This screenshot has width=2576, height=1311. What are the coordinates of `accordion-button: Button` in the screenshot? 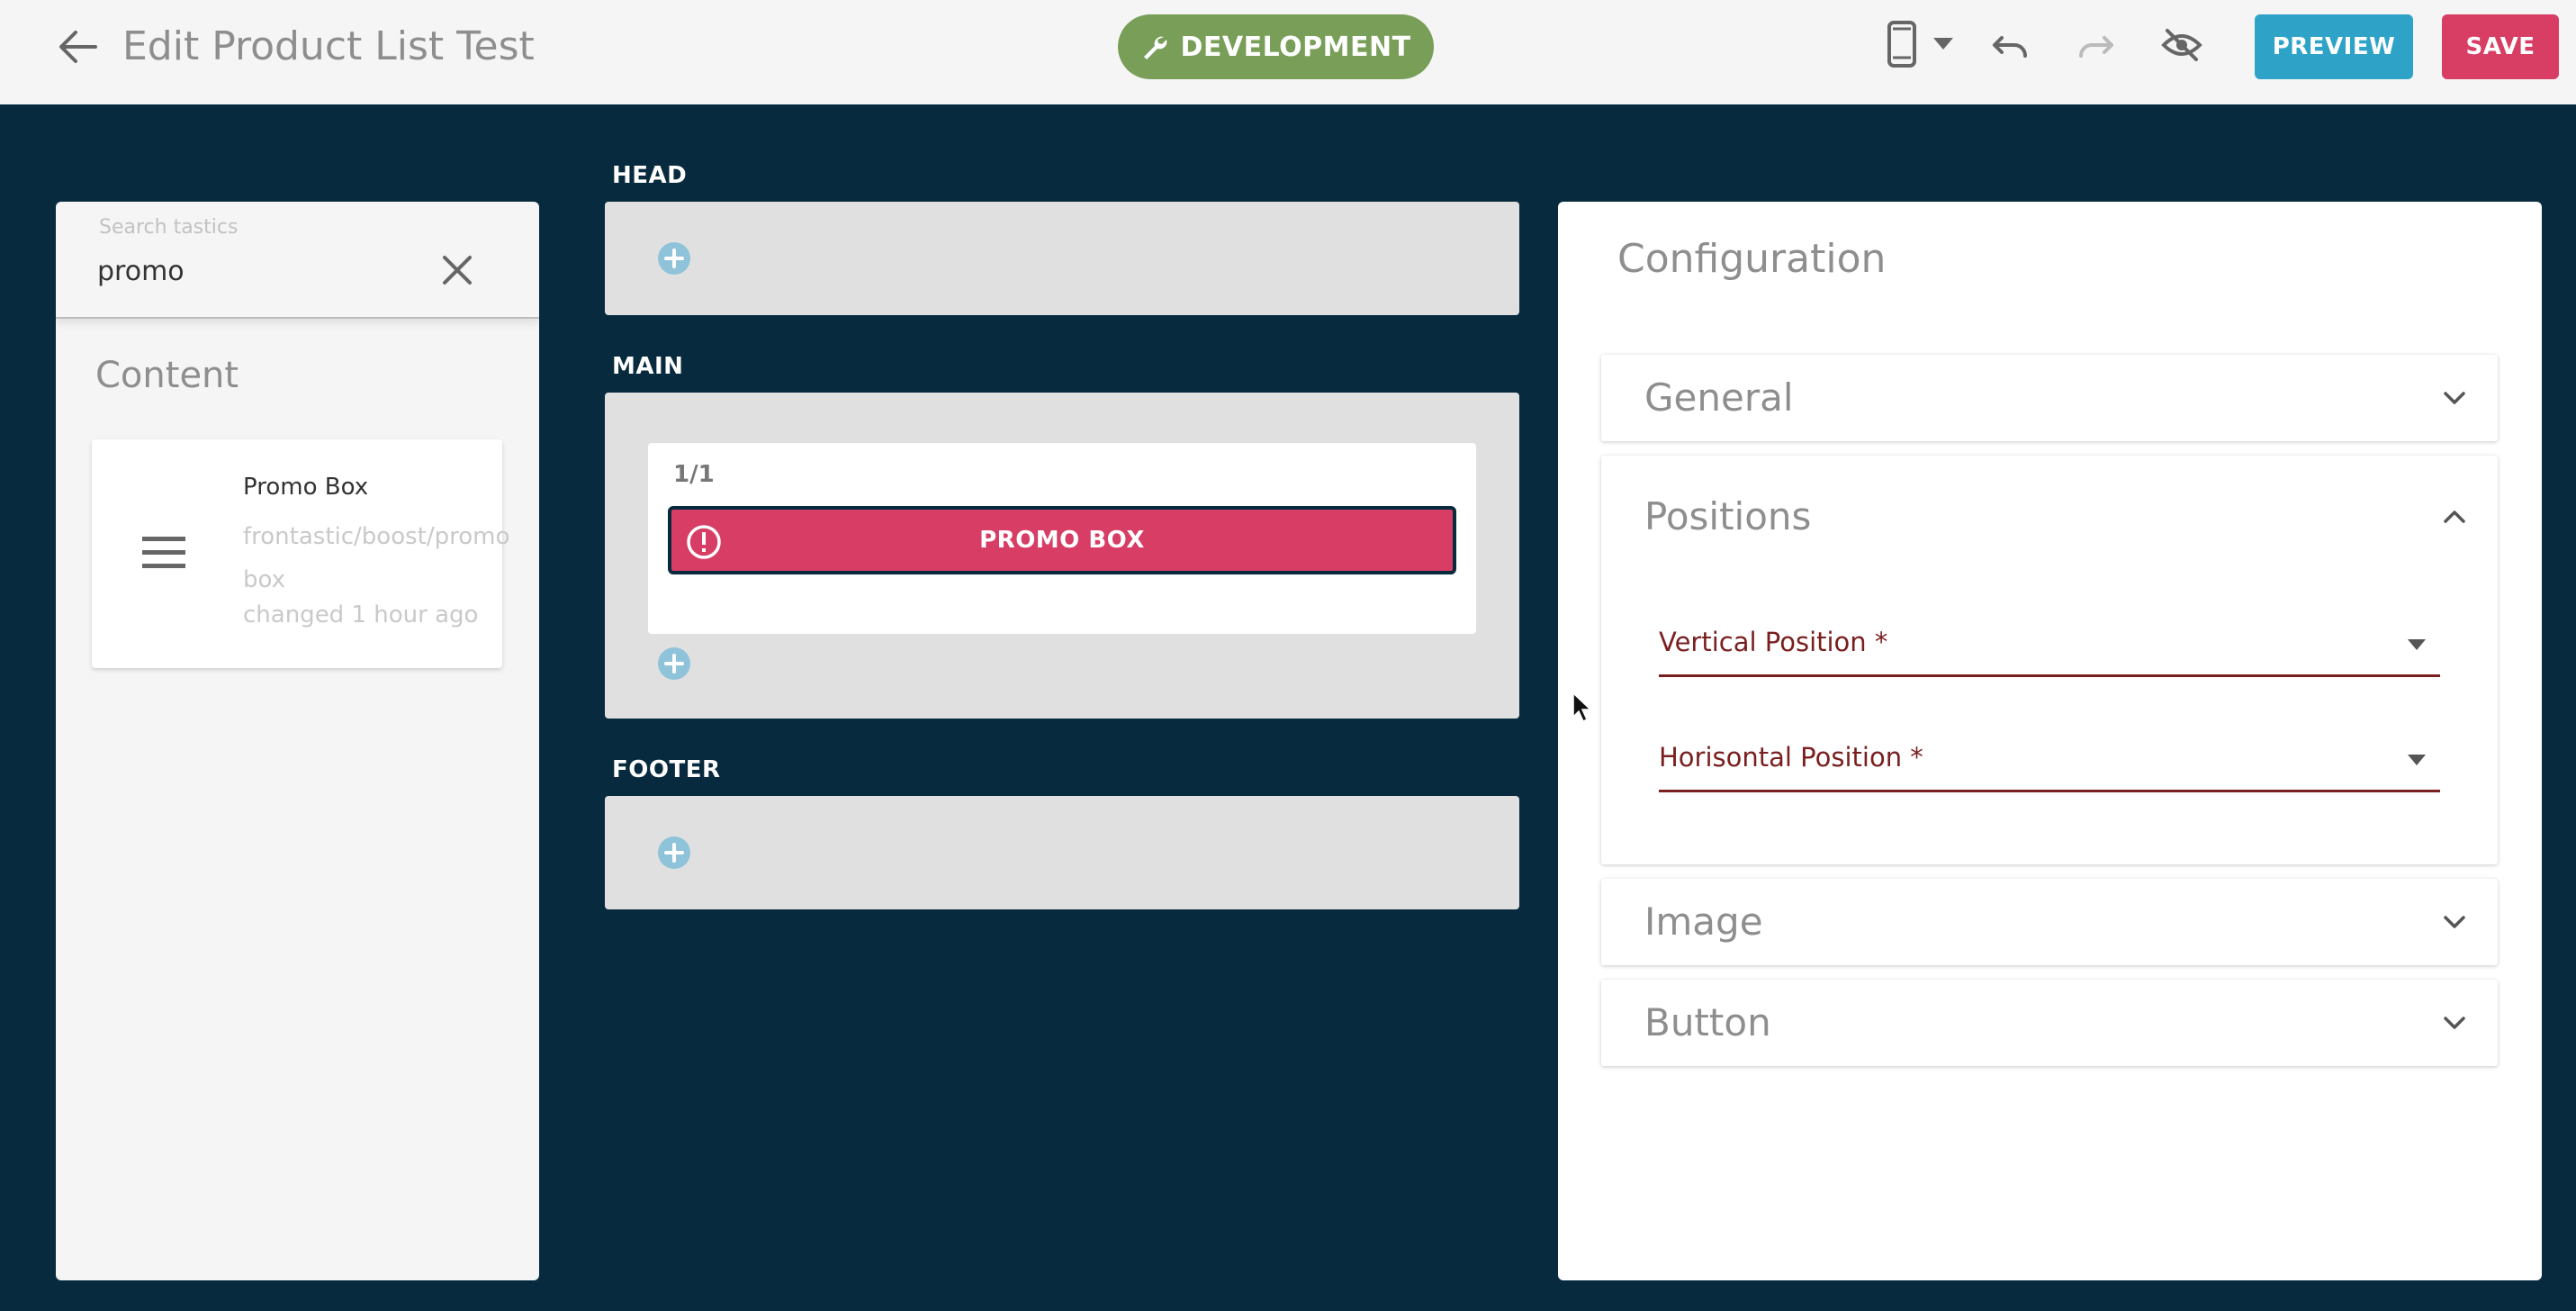 It's located at (2049, 1023).